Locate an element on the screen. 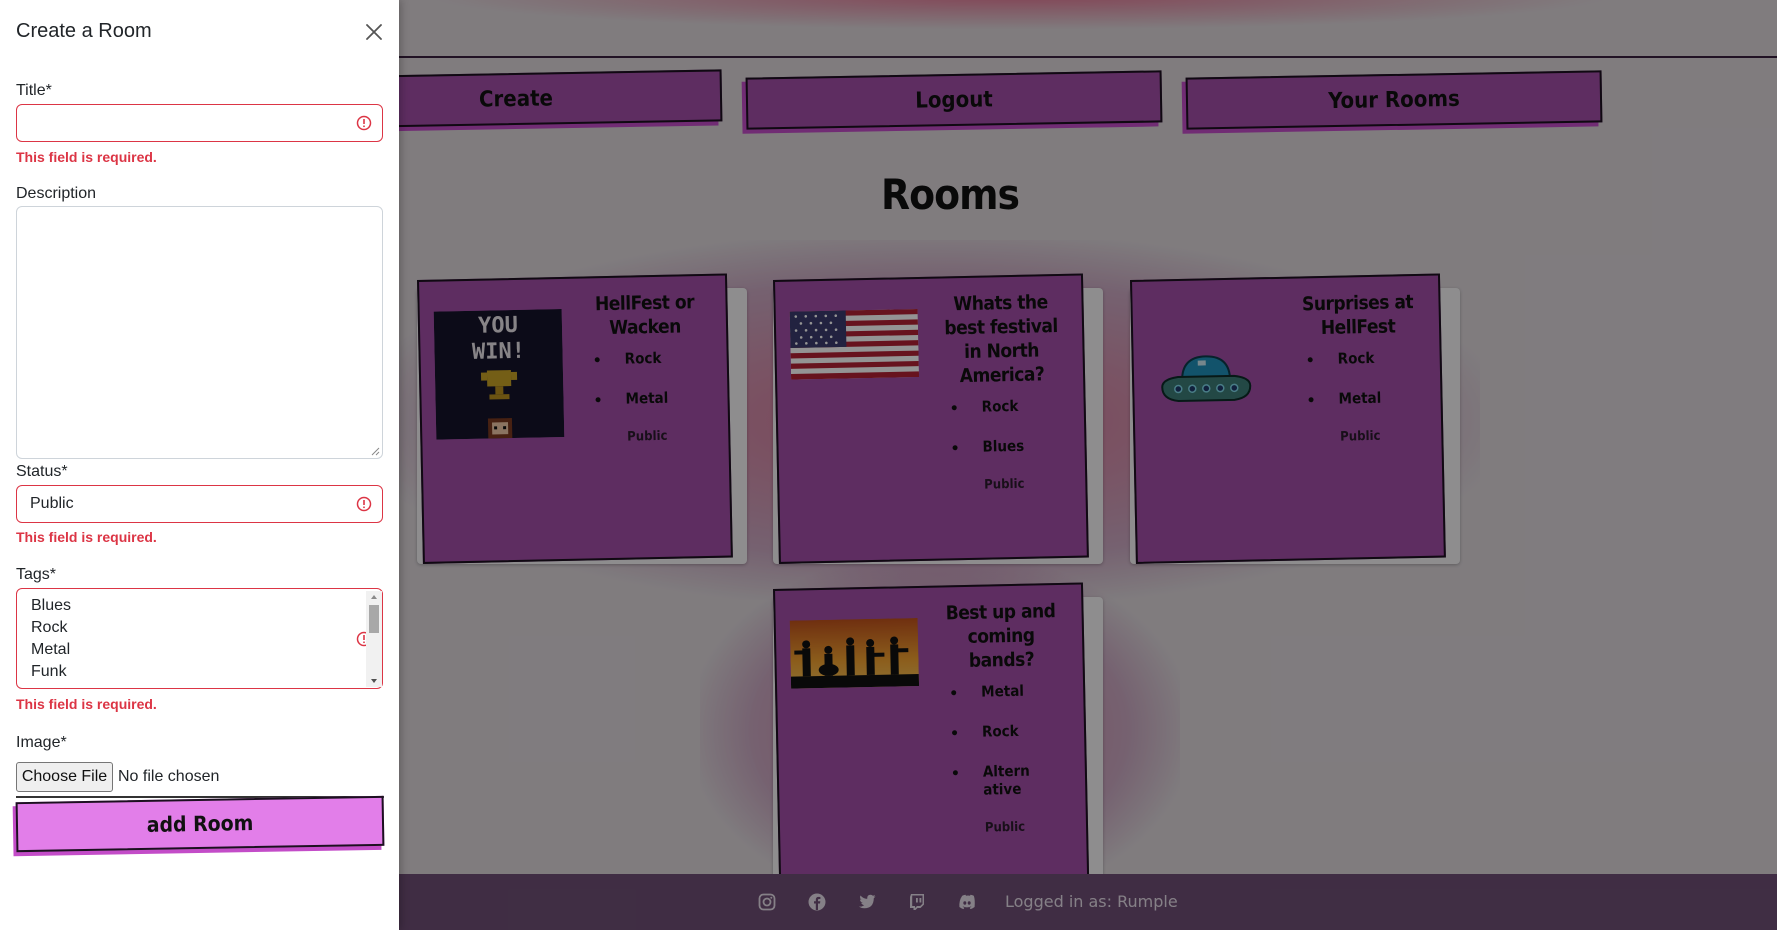 Image resolution: width=1777 pixels, height=930 pixels. tag-option: Funk is located at coordinates (49, 672).